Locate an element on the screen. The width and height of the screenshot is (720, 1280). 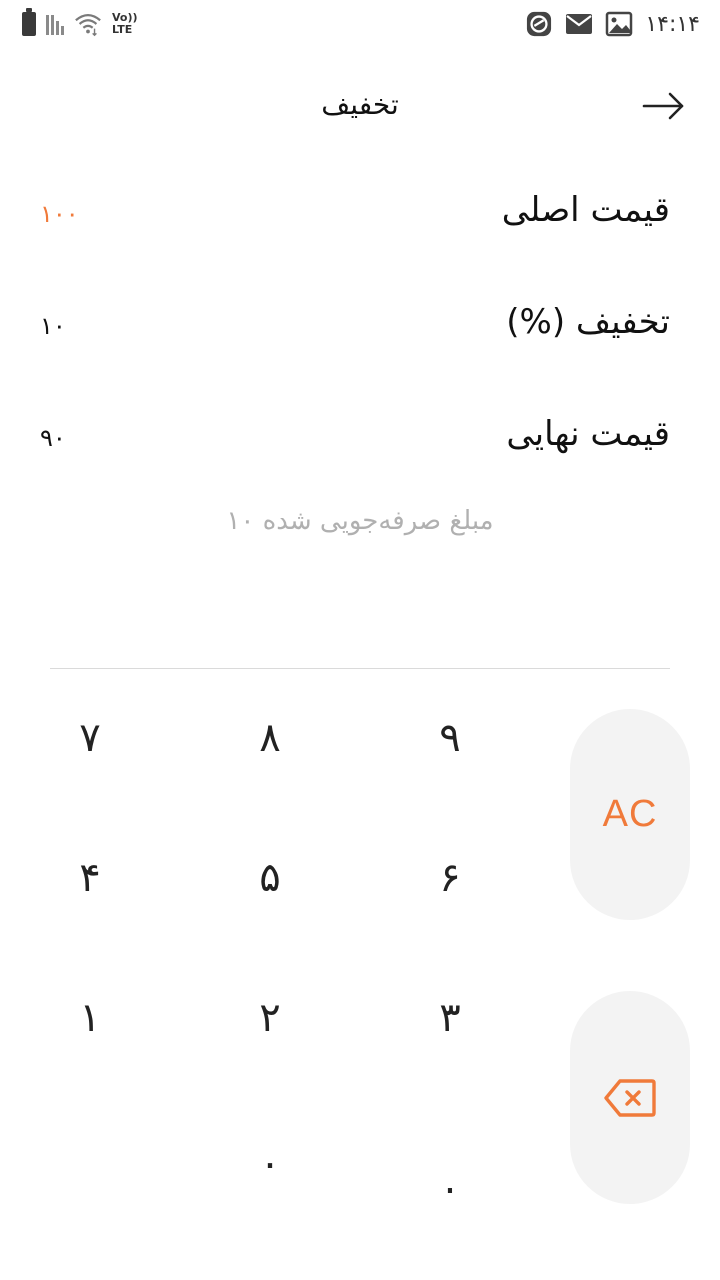
original-price-row: قیمت اصلی ۱۰۰ is located at coordinates (355, 220).